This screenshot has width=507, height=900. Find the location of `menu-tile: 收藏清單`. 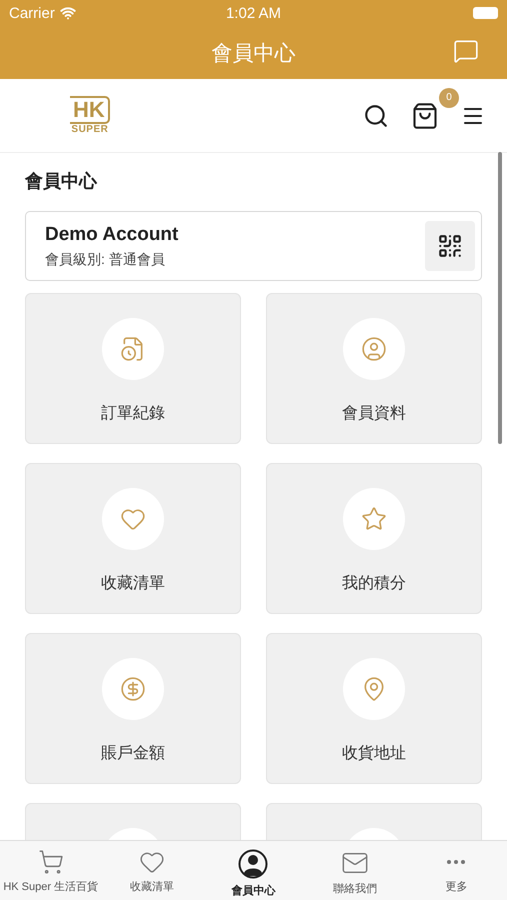

menu-tile: 收藏清單 is located at coordinates (133, 538).